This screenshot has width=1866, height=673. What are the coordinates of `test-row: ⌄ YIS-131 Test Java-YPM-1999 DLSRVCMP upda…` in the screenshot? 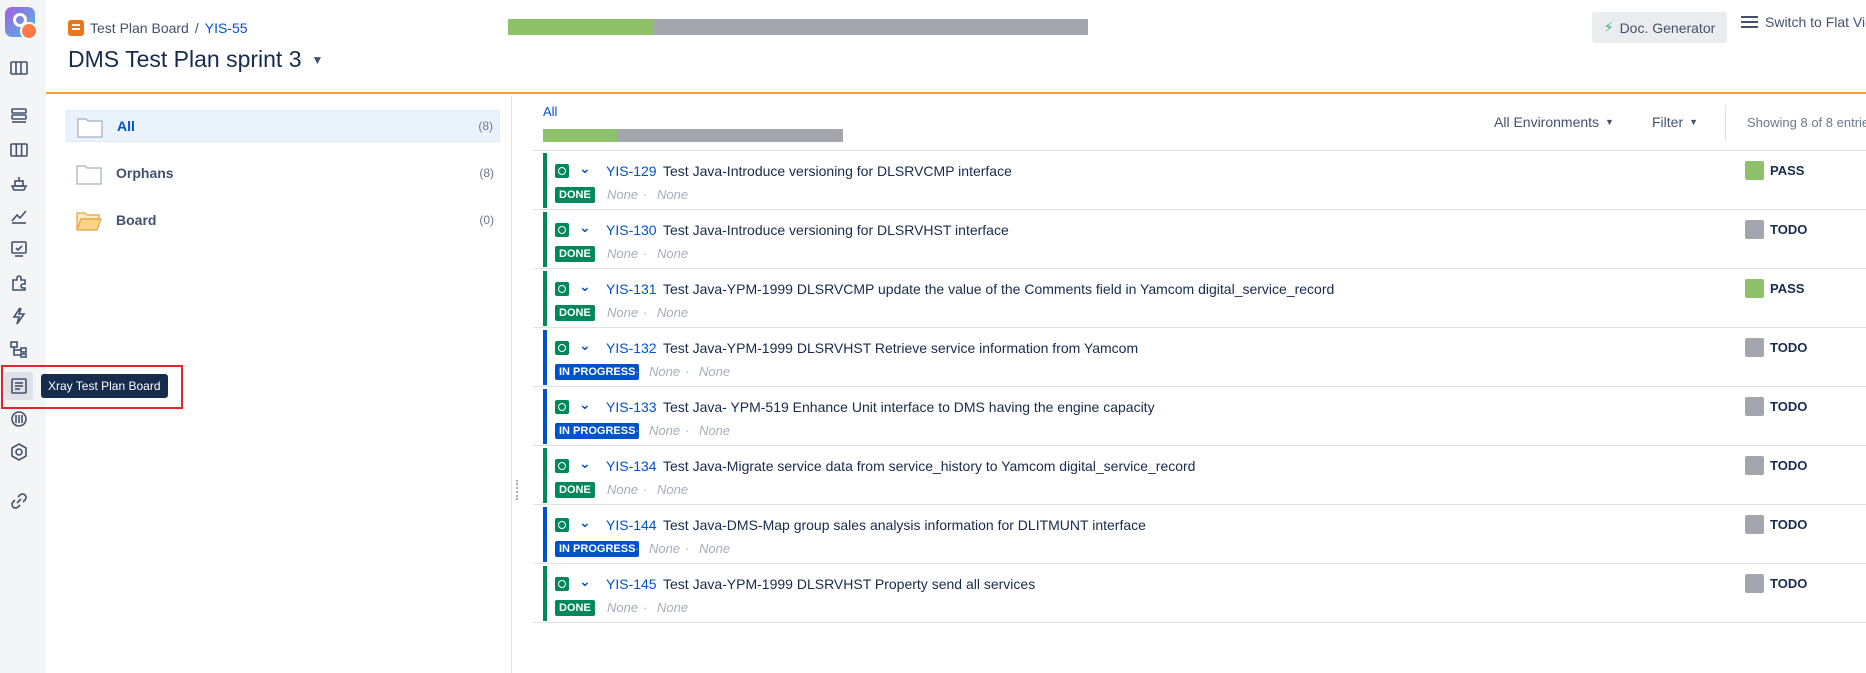 It's located at (1199, 298).